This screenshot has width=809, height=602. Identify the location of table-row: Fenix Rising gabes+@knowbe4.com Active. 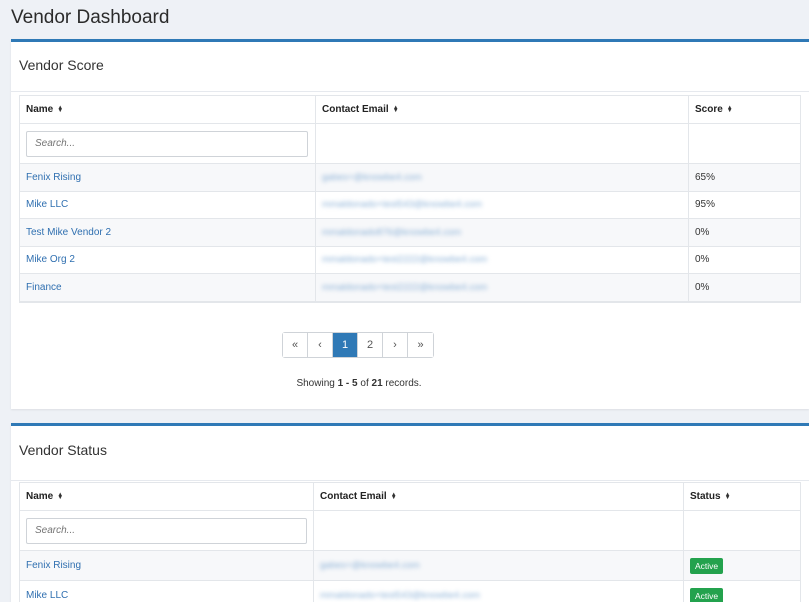
(410, 566).